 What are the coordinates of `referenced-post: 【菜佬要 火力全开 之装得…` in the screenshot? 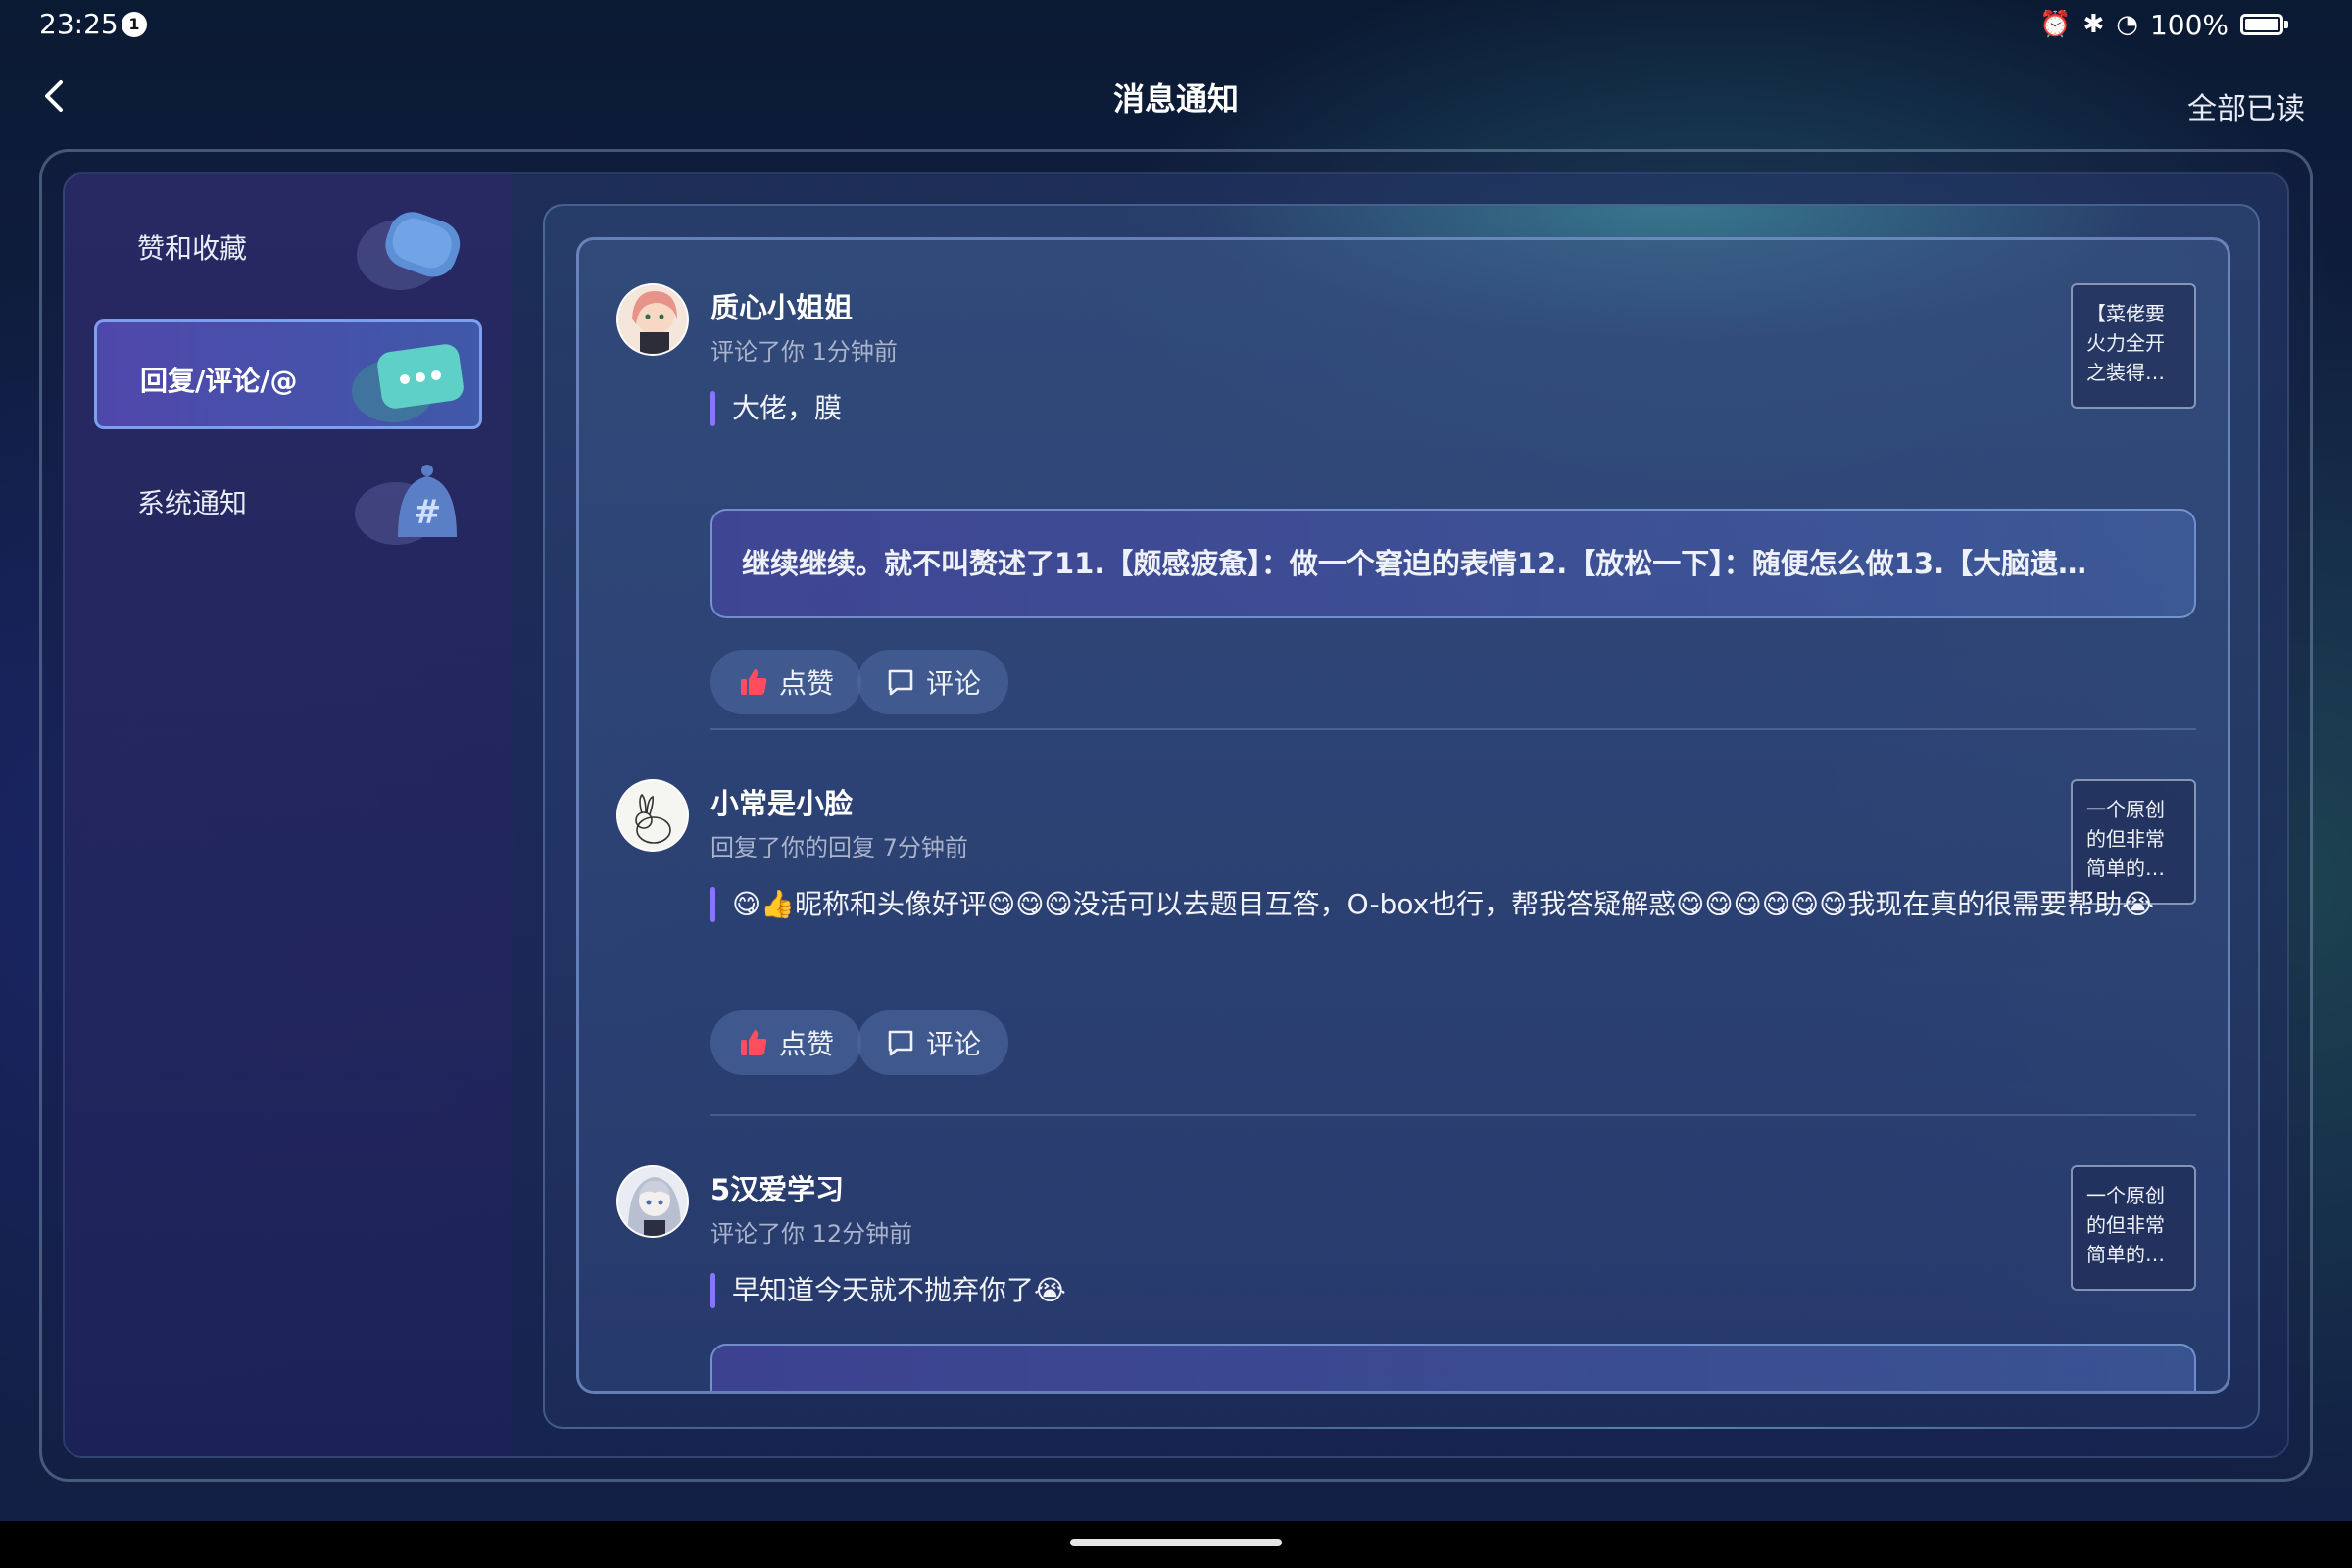 It's located at (2133, 346).